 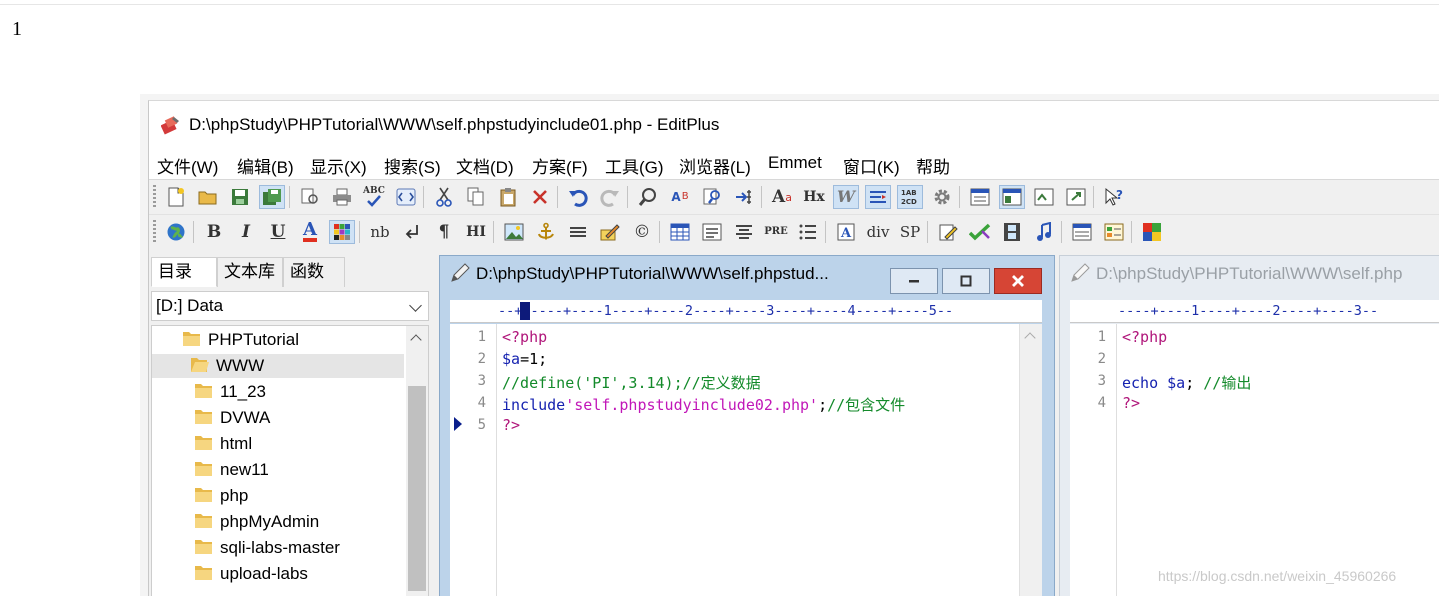 I want to click on tree-item: 11_23, so click(x=230, y=392).